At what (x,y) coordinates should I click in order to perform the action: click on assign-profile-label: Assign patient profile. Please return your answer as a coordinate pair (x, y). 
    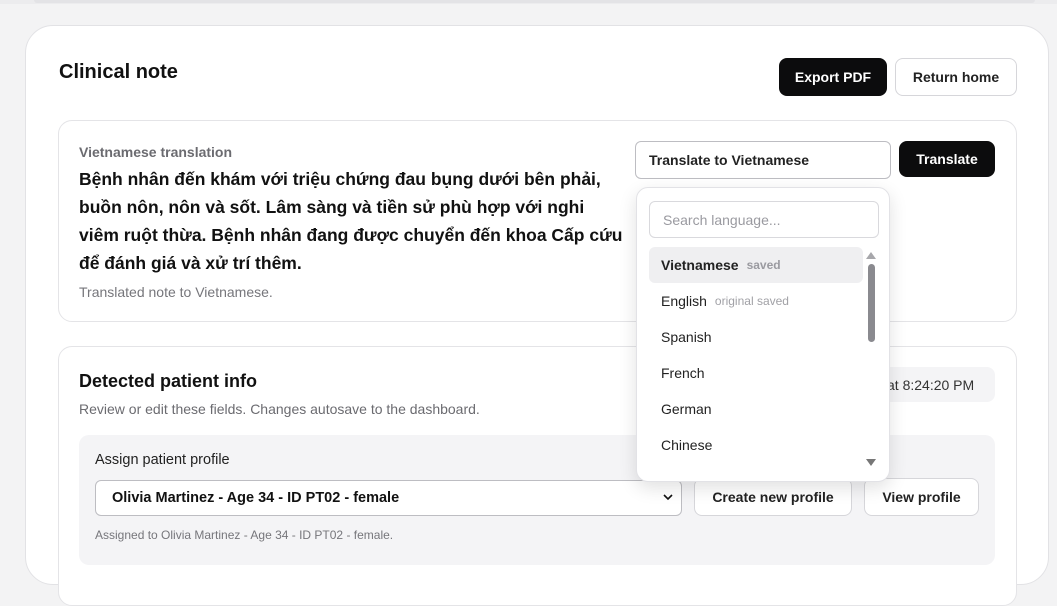
    Looking at the image, I should click on (162, 460).